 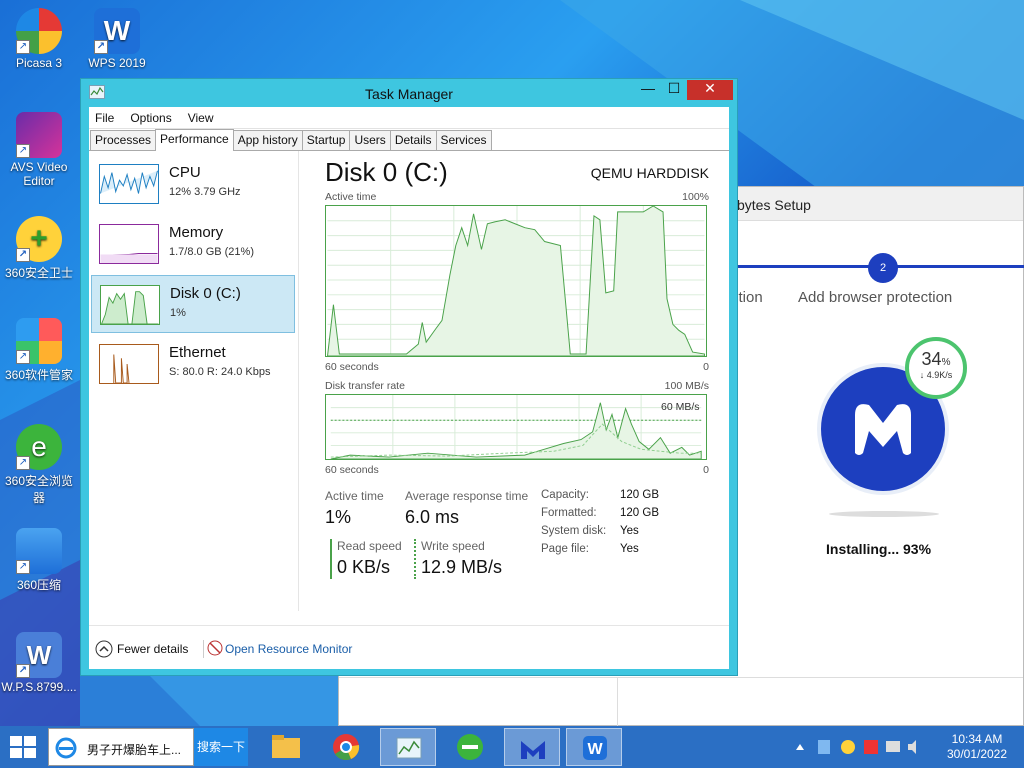 What do you see at coordinates (352, 470) in the screenshot?
I see `transfer-axis-seconds: 60 seconds` at bounding box center [352, 470].